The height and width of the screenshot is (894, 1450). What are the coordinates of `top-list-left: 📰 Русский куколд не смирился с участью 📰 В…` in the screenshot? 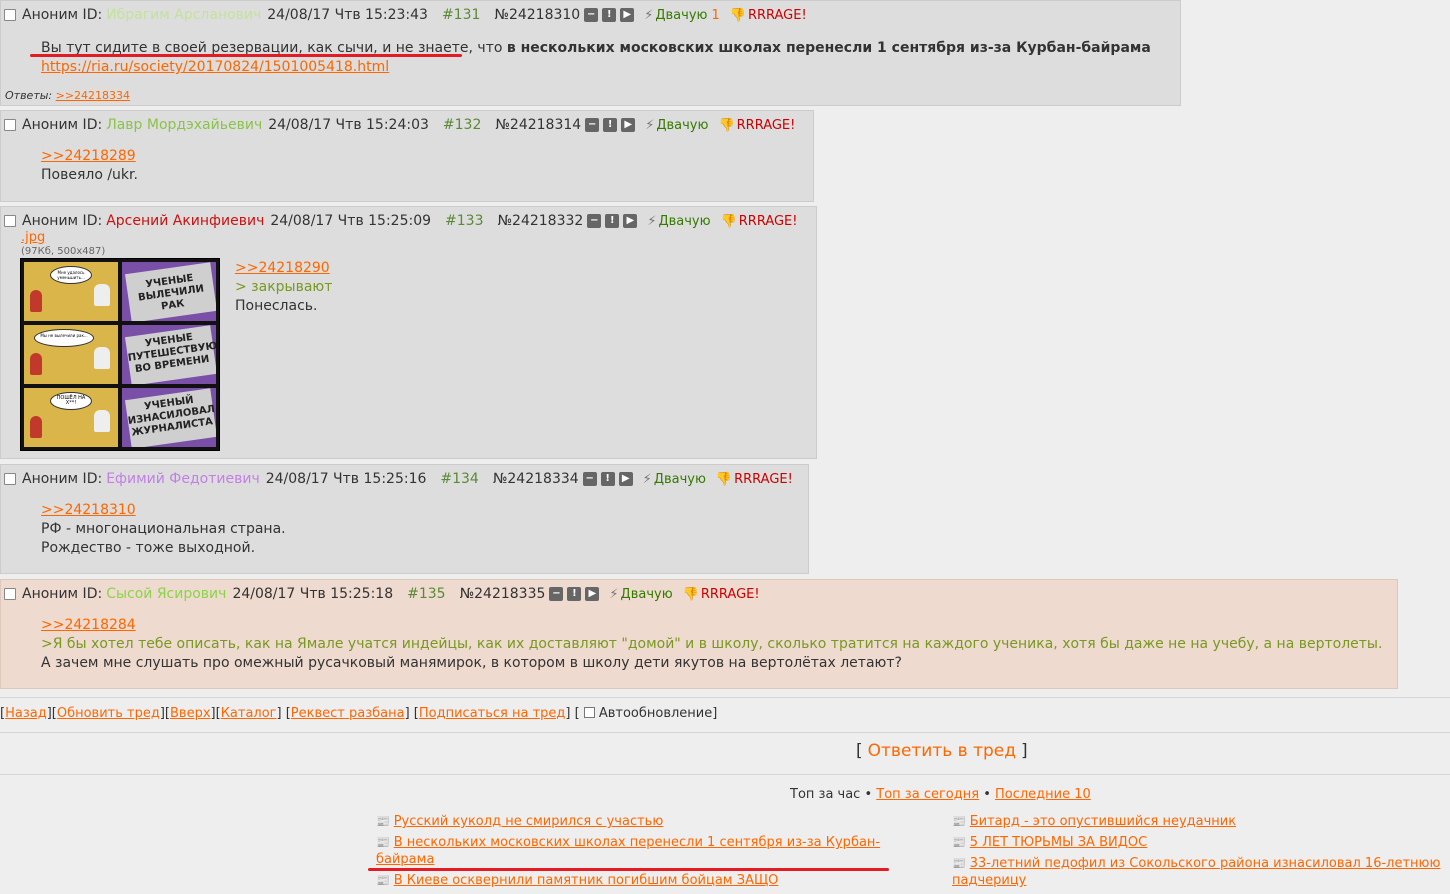 It's located at (633, 853).